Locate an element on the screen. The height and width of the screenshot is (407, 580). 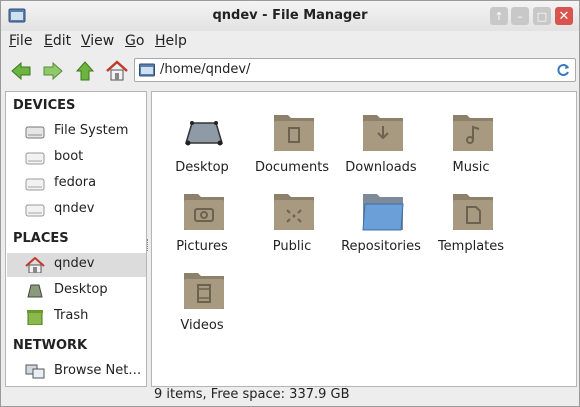
file-name: Downloads is located at coordinates (381, 167).